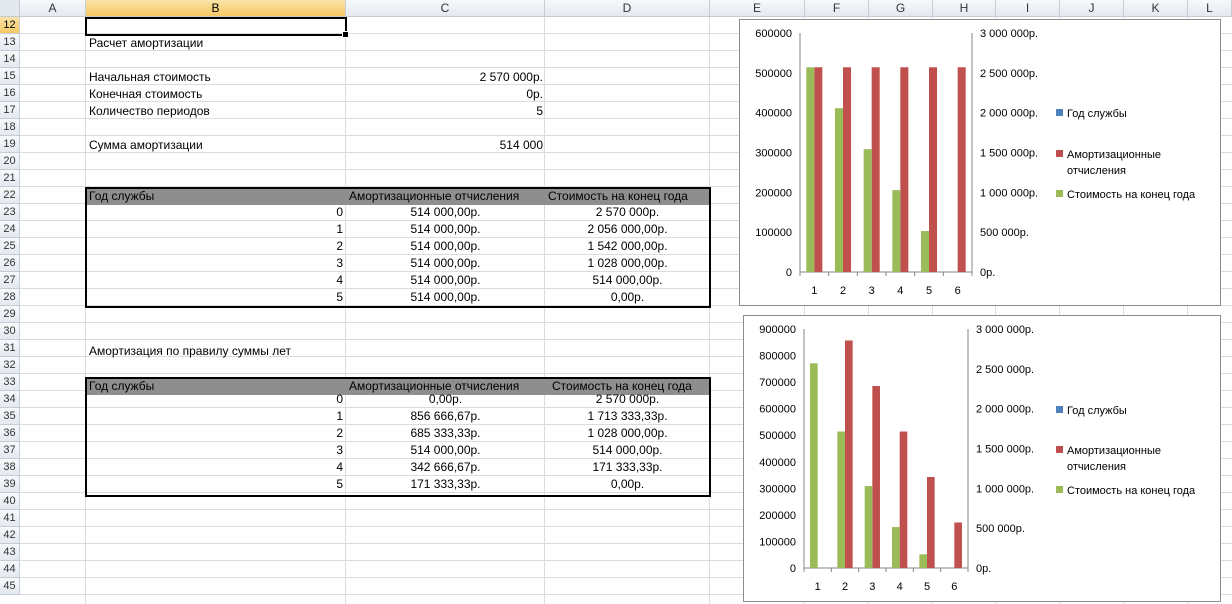 Image resolution: width=1232 pixels, height=604 pixels. What do you see at coordinates (1005, 489) in the screenshot?
I see `y2-tick-label: 1 000 000р.` at bounding box center [1005, 489].